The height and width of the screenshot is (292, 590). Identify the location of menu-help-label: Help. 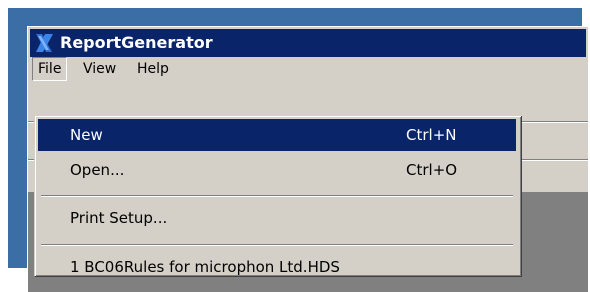
(153, 69).